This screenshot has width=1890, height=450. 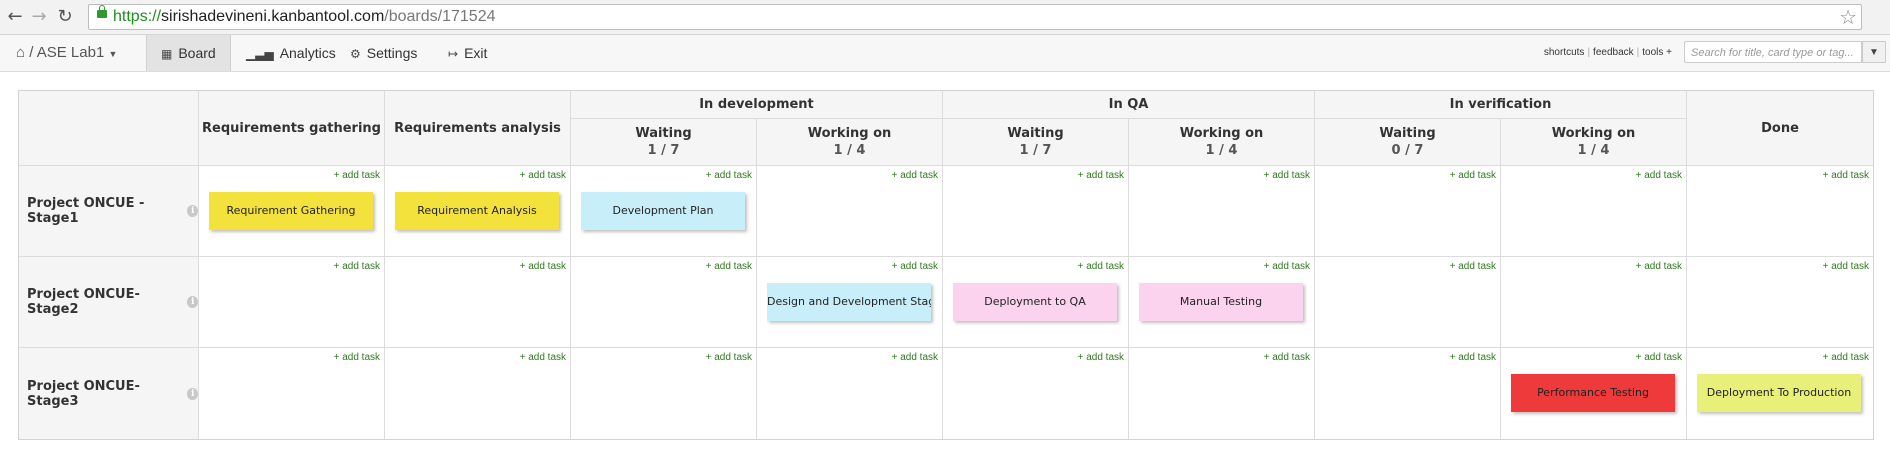 I want to click on card-manual-testing: Manual Testing, so click(x=1221, y=302).